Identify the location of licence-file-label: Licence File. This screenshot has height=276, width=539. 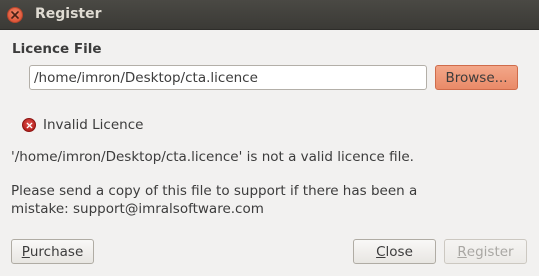
(57, 49).